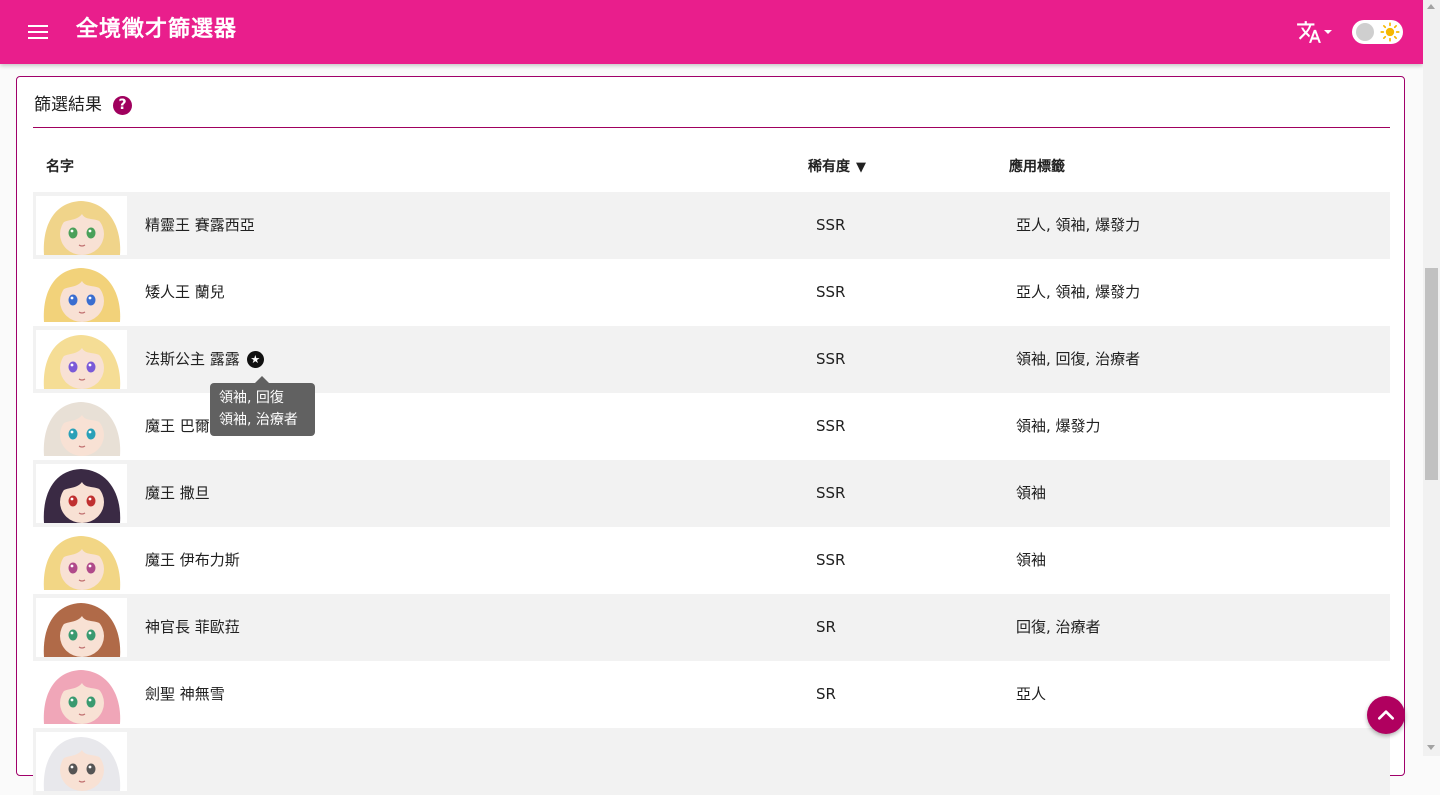 This screenshot has height=795, width=1440. I want to click on character-name-text: 矮人王 蘭兒, so click(185, 292).